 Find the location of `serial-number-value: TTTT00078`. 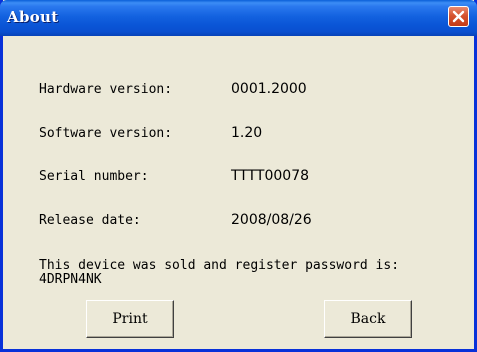

serial-number-value: TTTT00078 is located at coordinates (270, 176).